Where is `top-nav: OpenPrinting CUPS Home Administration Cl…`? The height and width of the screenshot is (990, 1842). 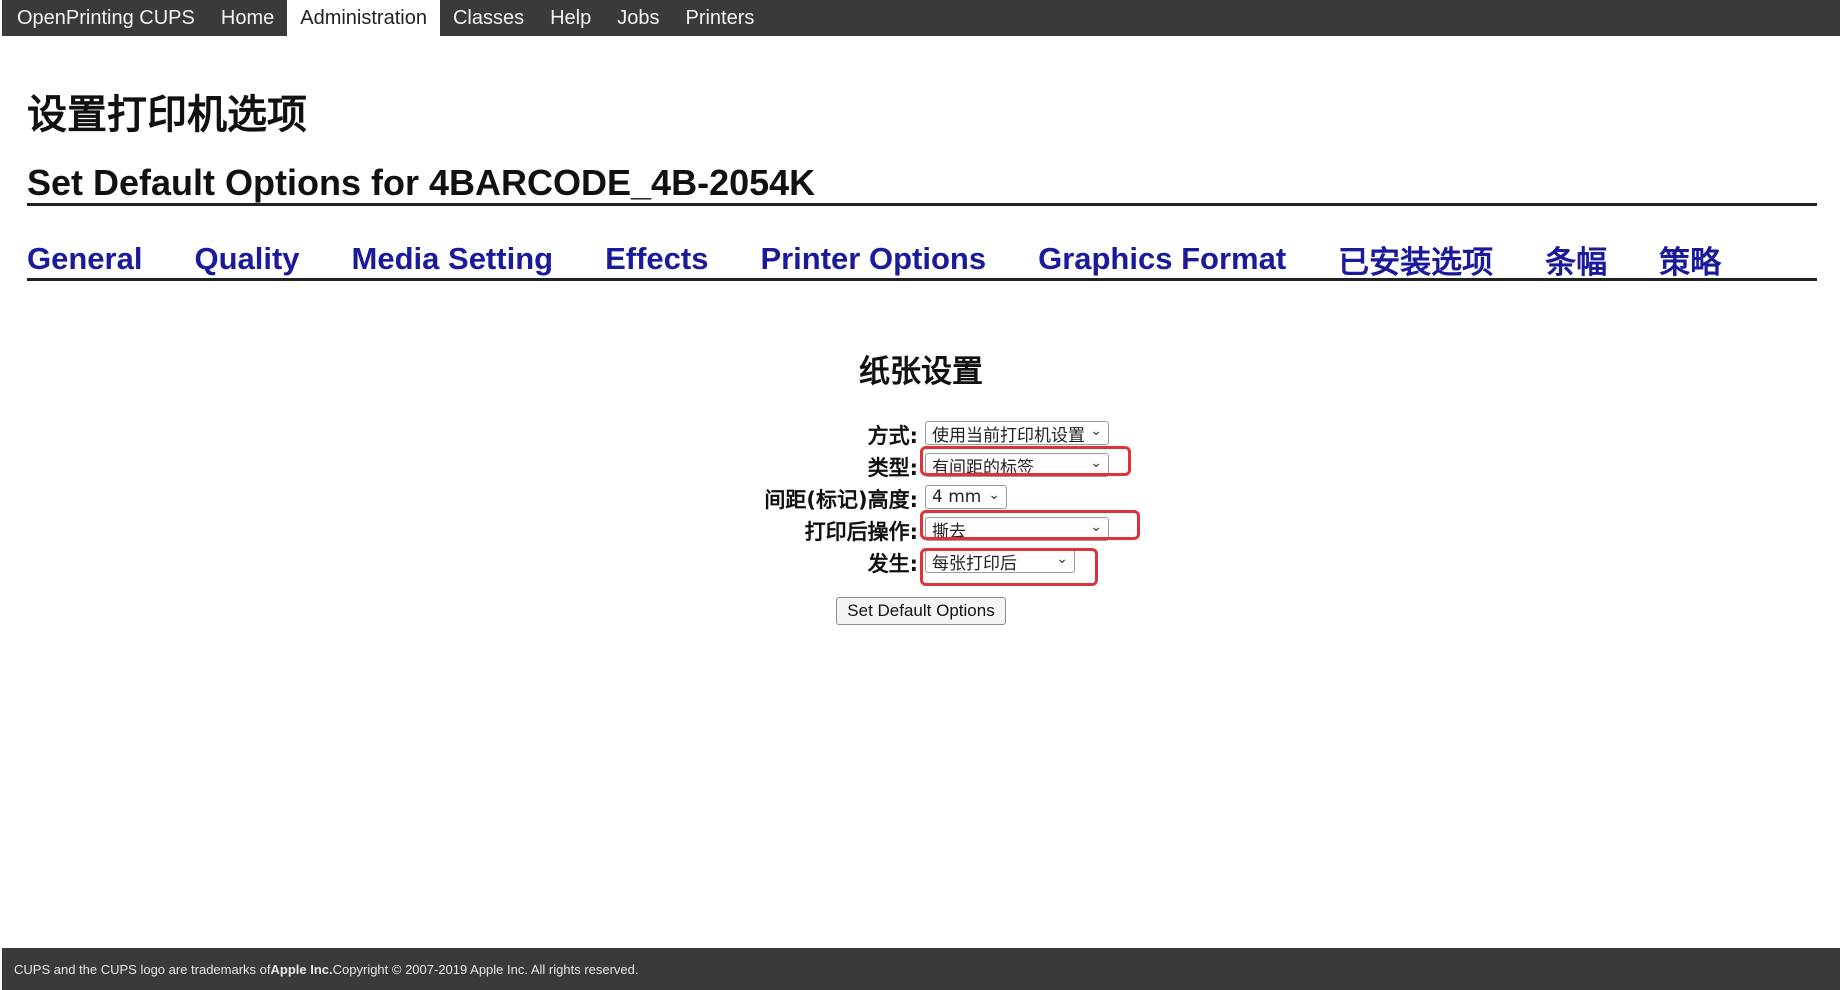 top-nav: OpenPrinting CUPS Home Administration Cl… is located at coordinates (921, 18).